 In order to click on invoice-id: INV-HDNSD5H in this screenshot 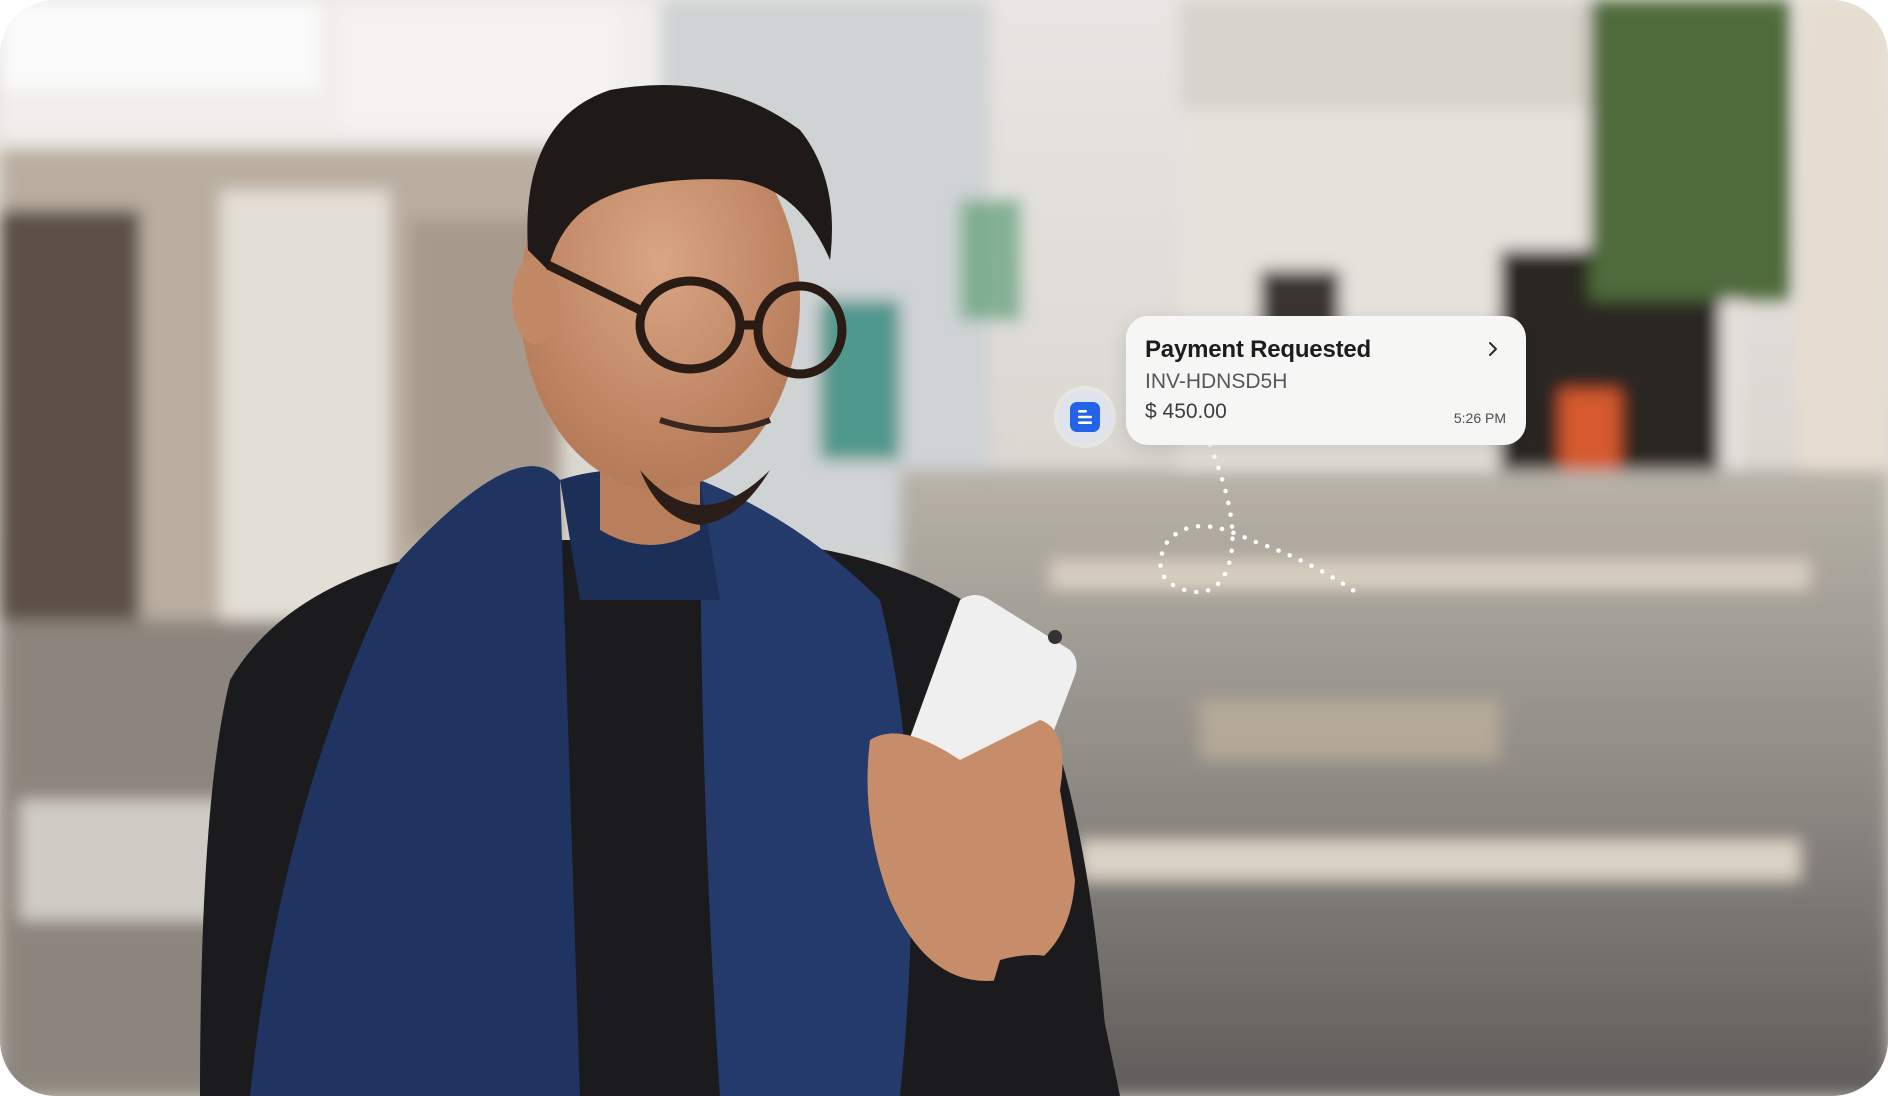, I will do `click(1216, 381)`.